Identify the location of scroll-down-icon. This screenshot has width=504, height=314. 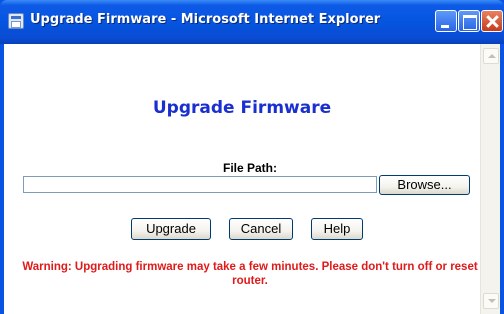
(491, 301).